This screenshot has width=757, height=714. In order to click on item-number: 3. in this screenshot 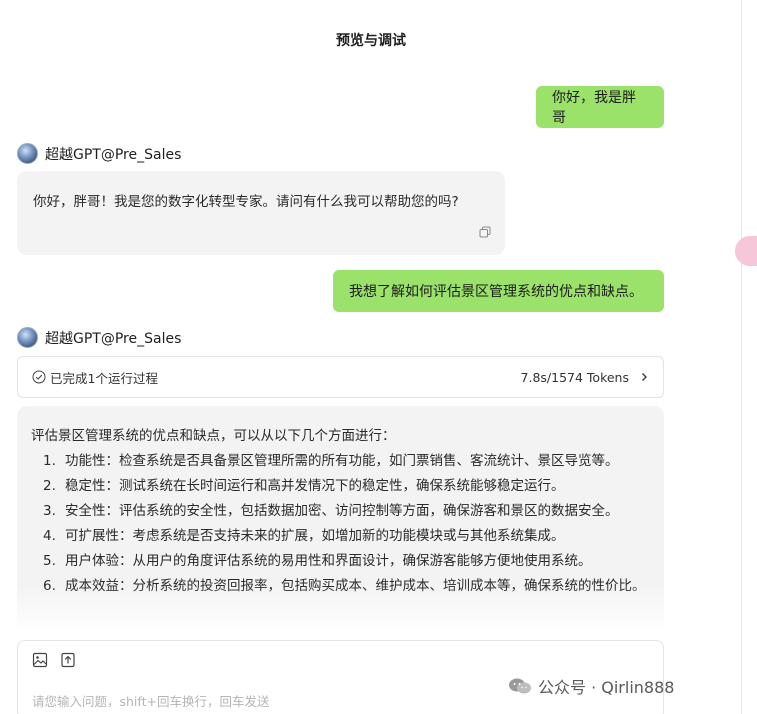, I will do `click(49, 511)`.